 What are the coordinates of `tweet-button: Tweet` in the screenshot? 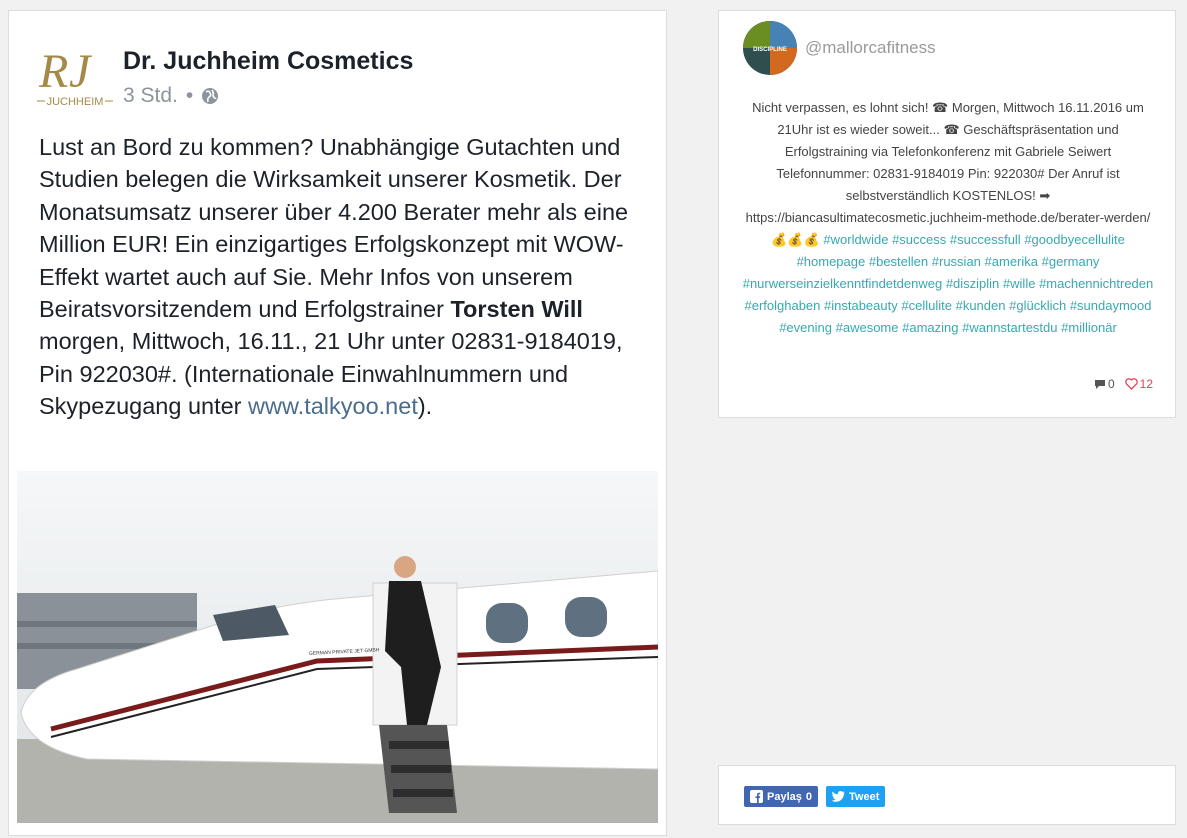 It's located at (856, 796).